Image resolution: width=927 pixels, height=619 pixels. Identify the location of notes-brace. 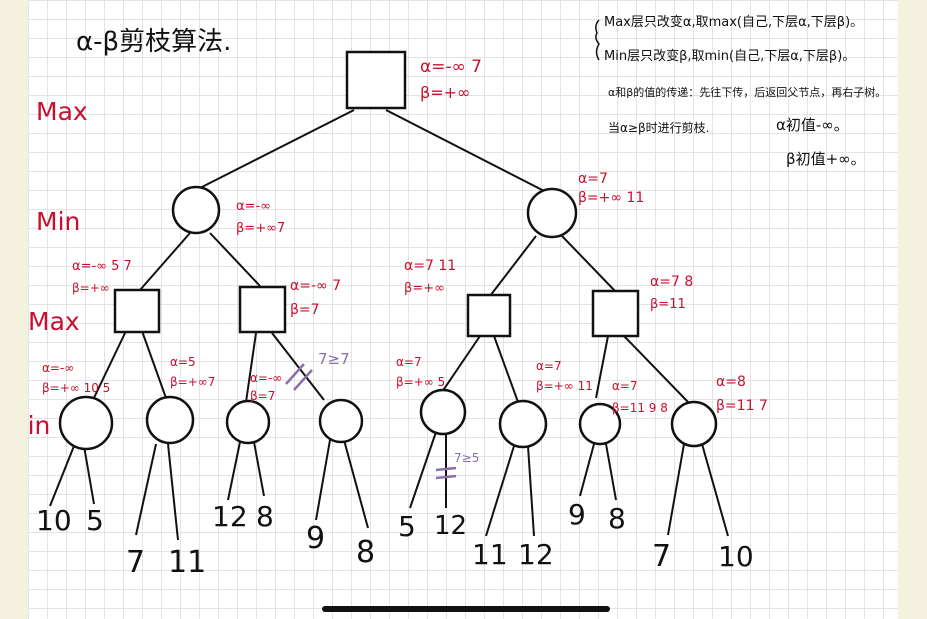
(597, 40).